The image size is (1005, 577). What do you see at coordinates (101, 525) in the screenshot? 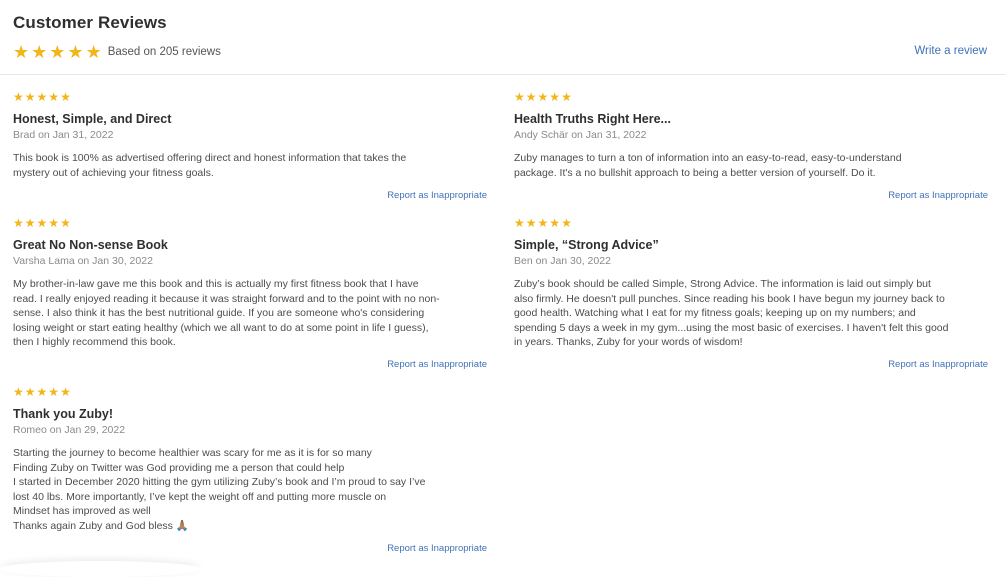
I see `review-body-line: Thanks again Zuby and God bless 🙏🏽` at bounding box center [101, 525].